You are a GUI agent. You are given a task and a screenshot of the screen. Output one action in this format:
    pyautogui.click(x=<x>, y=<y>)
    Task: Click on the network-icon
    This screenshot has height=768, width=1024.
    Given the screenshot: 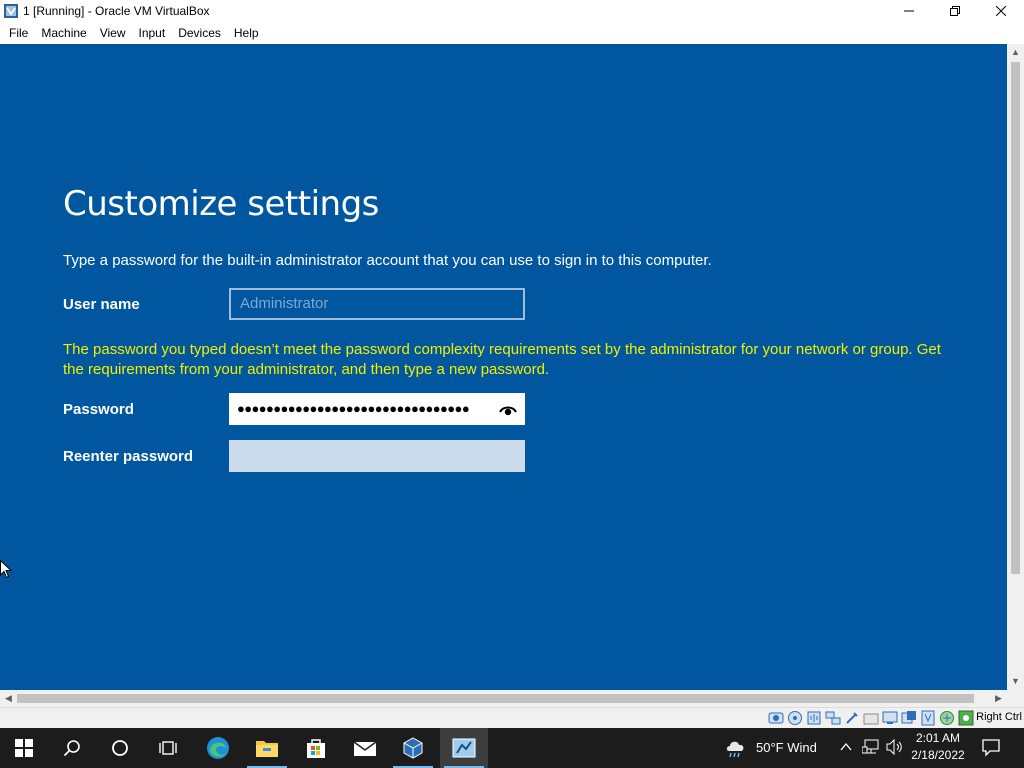 What is the action you would take?
    pyautogui.click(x=833, y=718)
    